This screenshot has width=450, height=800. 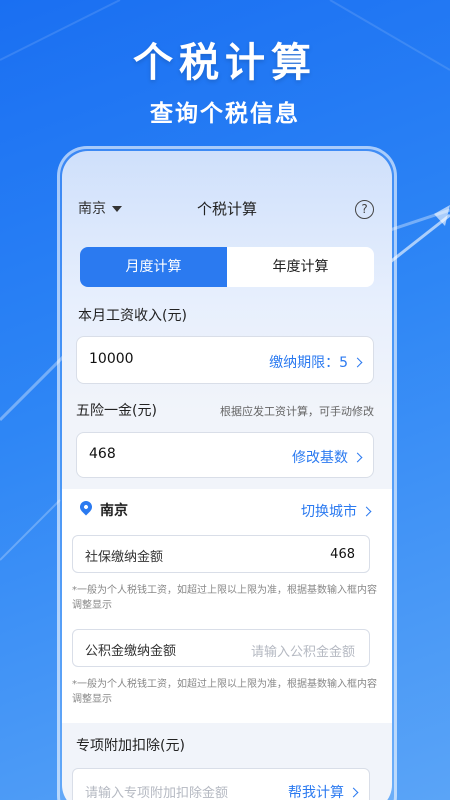 I want to click on calc-mode-tabs: 月度计算 年度计算, so click(x=227, y=267).